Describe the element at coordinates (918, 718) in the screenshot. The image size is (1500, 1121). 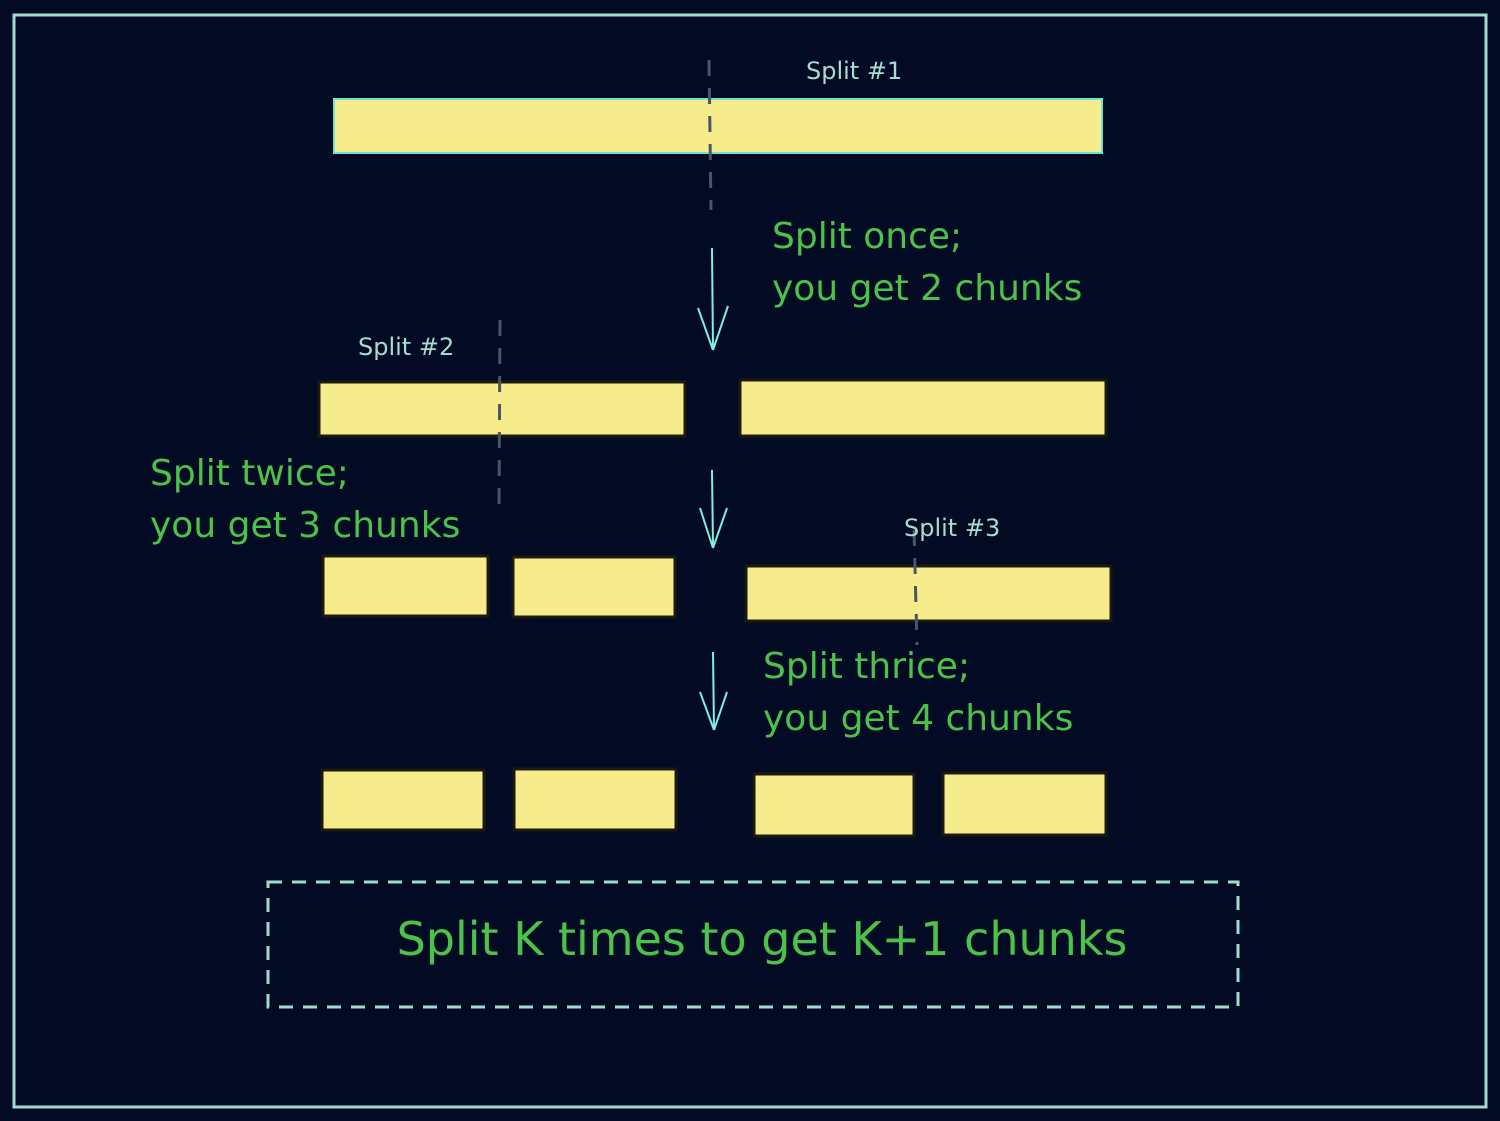
I see `caption-3-line2: you get 4 chunks` at that location.